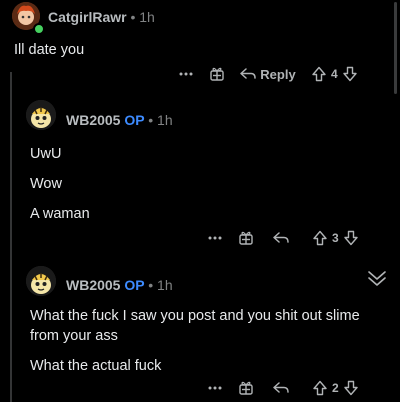 The height and width of the screenshot is (402, 400). I want to click on vote-controls: 4, so click(334, 74).